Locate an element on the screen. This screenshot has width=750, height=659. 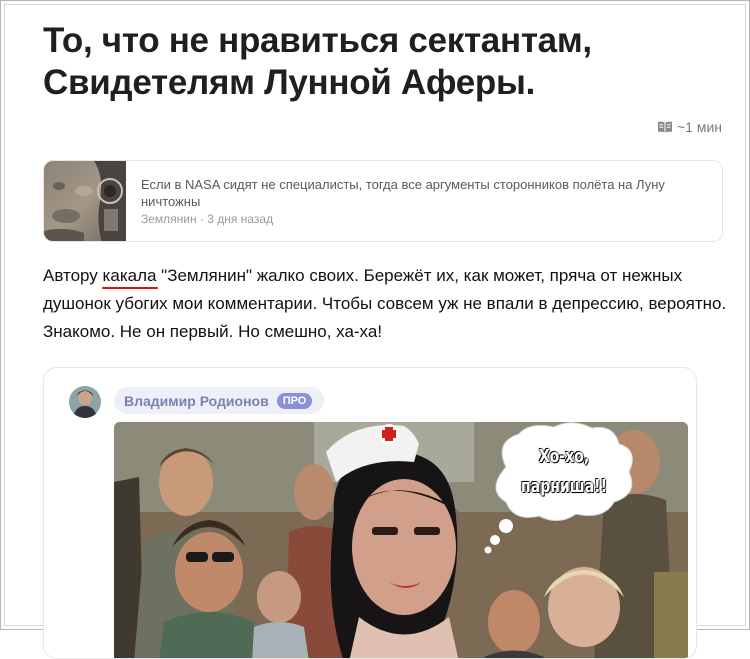
speech-bubble-text: Хо-хо, парниша!! is located at coordinates (563, 472).